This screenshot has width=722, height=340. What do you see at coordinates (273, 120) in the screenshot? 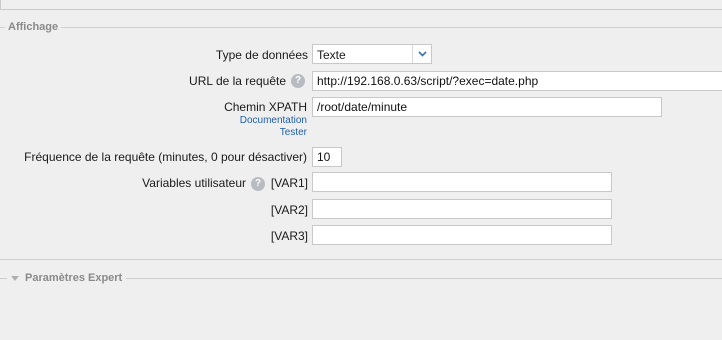
I see `documentation-link: Documentation` at bounding box center [273, 120].